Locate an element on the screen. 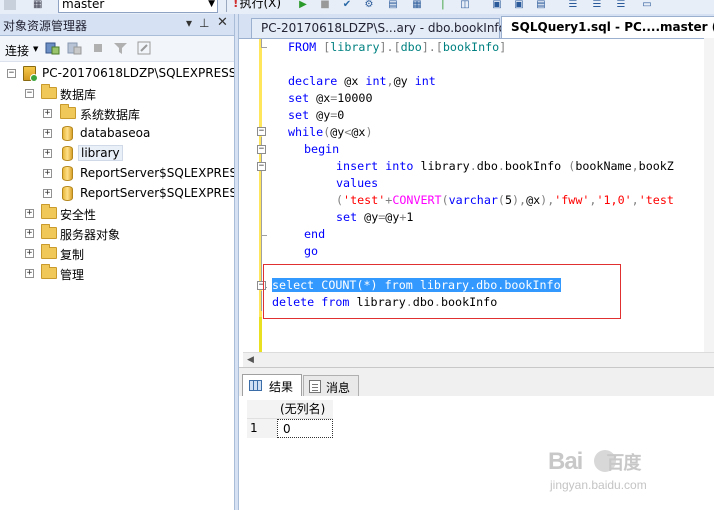 The width and height of the screenshot is (714, 510). database-select: master ▼ is located at coordinates (138, 6).